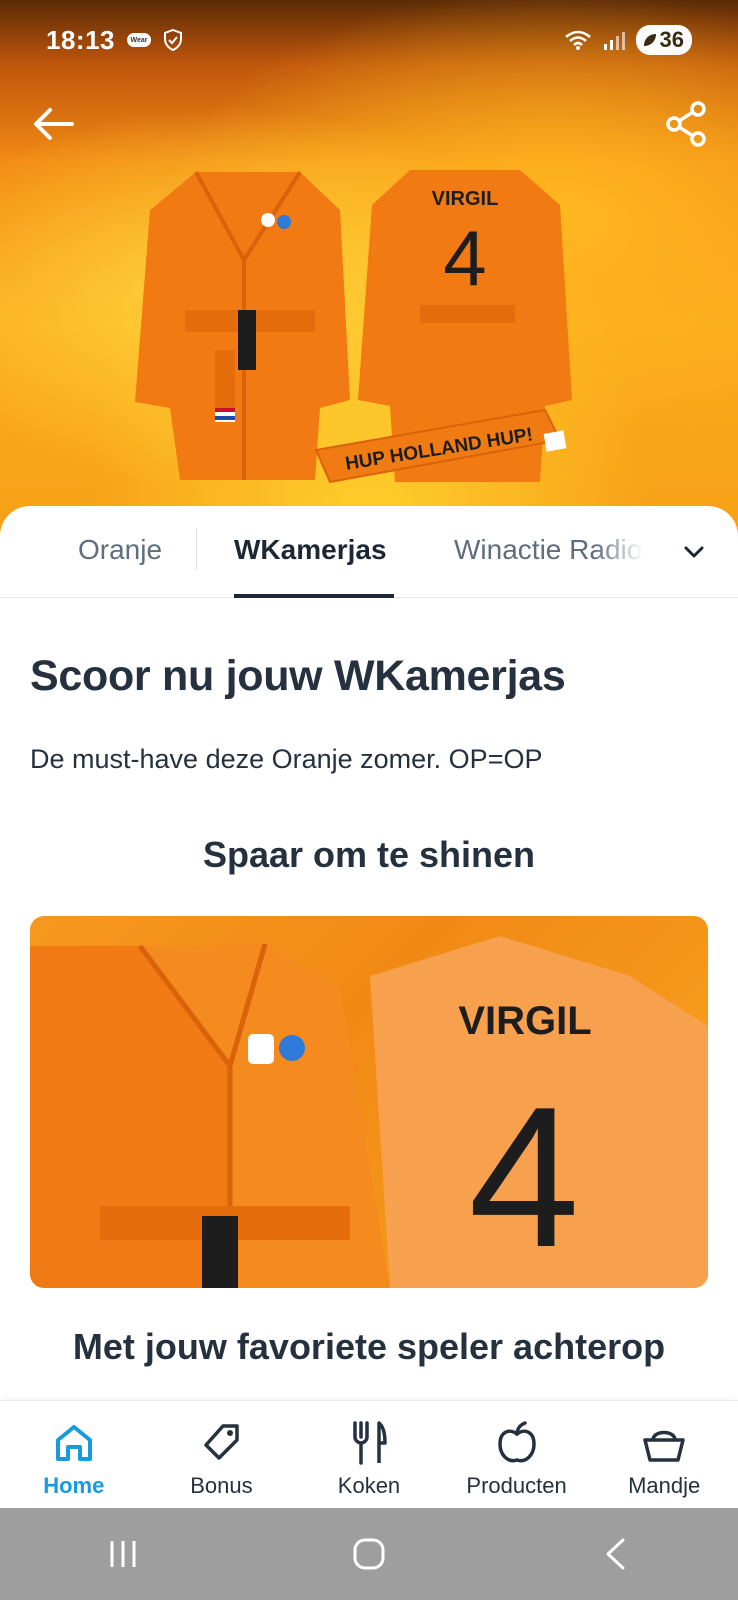 Image resolution: width=738 pixels, height=1600 pixels. Describe the element at coordinates (465, 199) in the screenshot. I see `robe-back-name: VIRGIL` at that location.